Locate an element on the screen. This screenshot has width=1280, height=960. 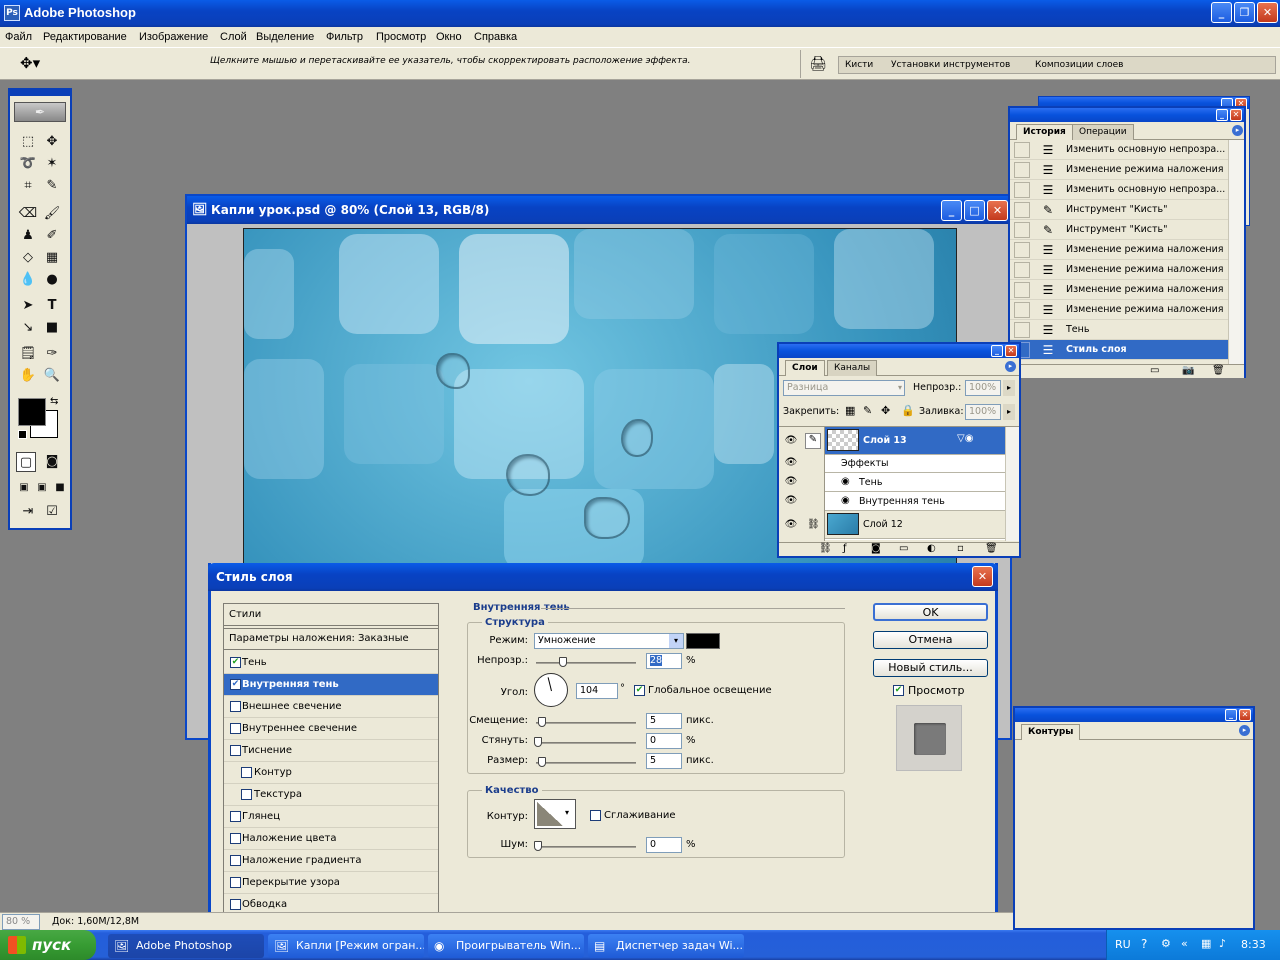
new-layer-icon: ▫ is located at coordinates (960, 548).